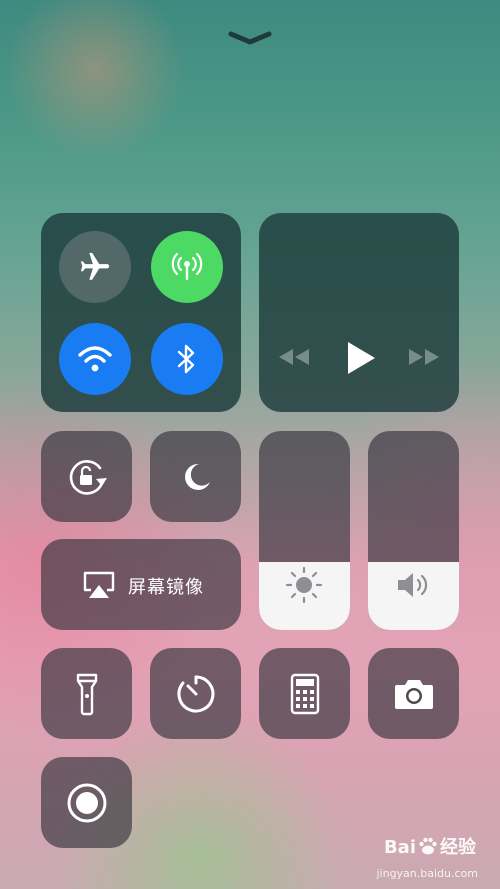 Image resolution: width=500 pixels, height=889 pixels. I want to click on rotation-lock-button, so click(86, 476).